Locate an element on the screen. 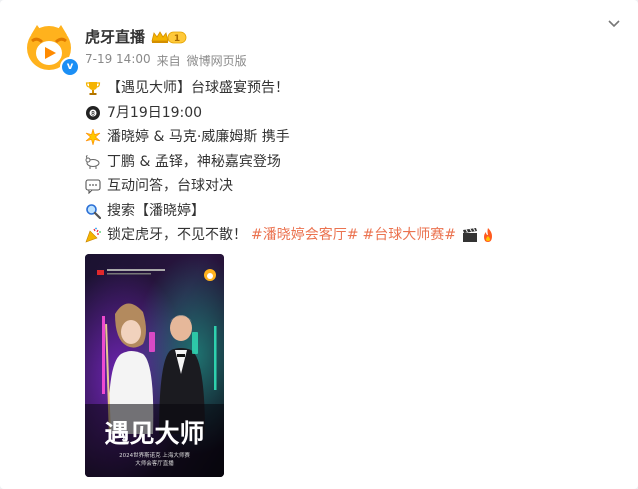  chevron-down-icon is located at coordinates (614, 24).